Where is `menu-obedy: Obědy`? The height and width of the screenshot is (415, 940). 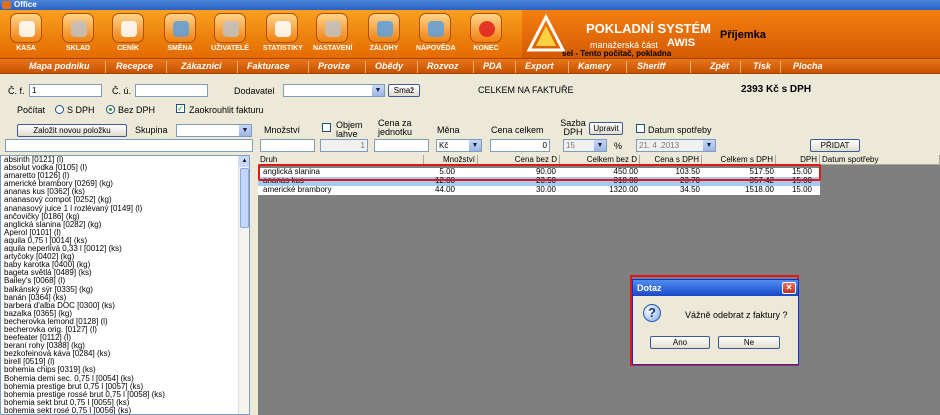 menu-obedy: Obědy is located at coordinates (389, 66).